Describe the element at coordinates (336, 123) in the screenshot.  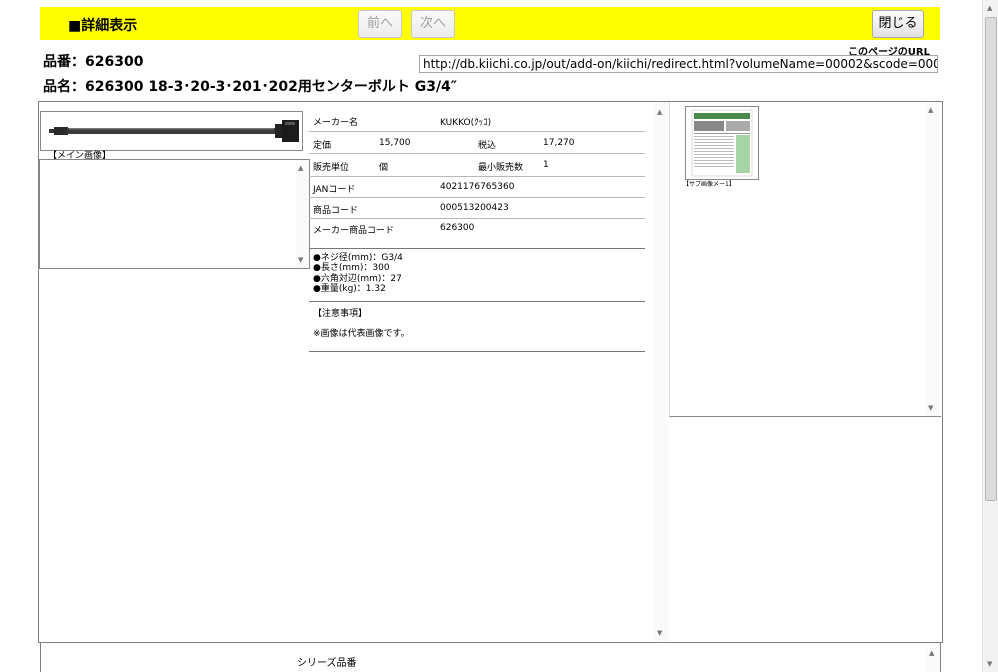
I see `spec-label: メーカー名` at that location.